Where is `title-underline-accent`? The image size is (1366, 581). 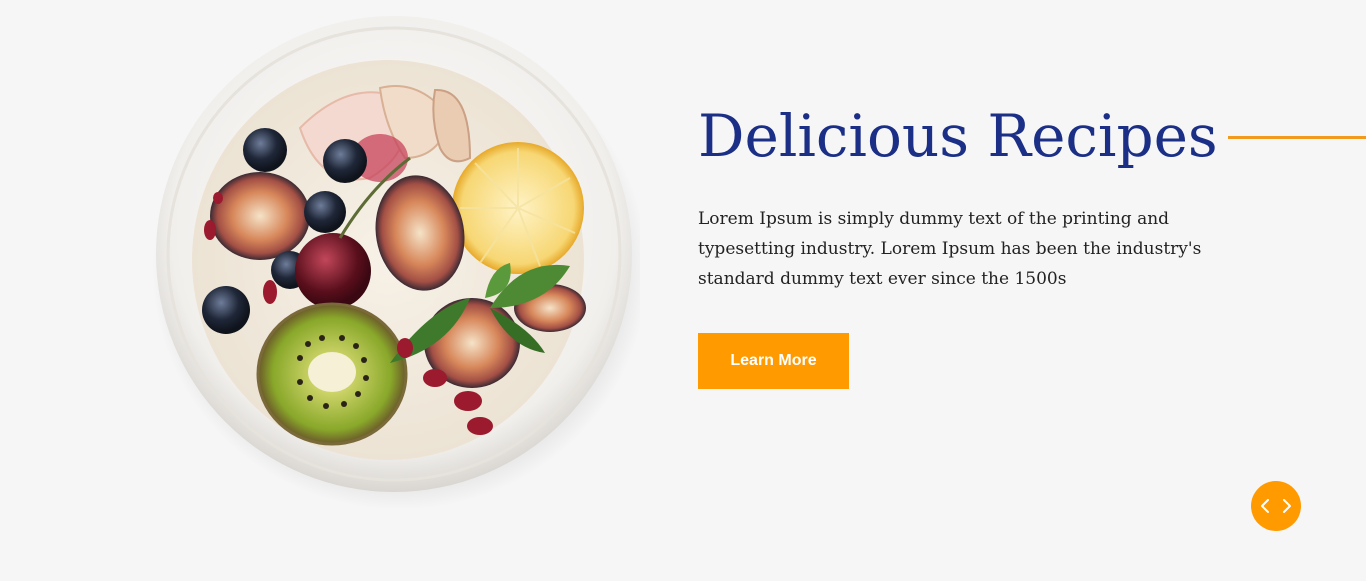 title-underline-accent is located at coordinates (1296, 137).